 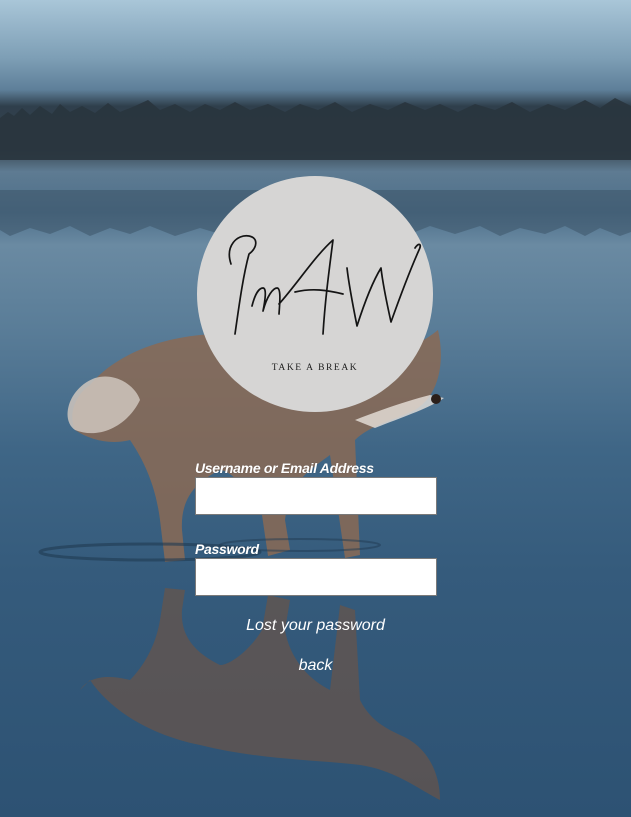 I want to click on logo-tagline: TAKE A BREAK, so click(x=315, y=368).